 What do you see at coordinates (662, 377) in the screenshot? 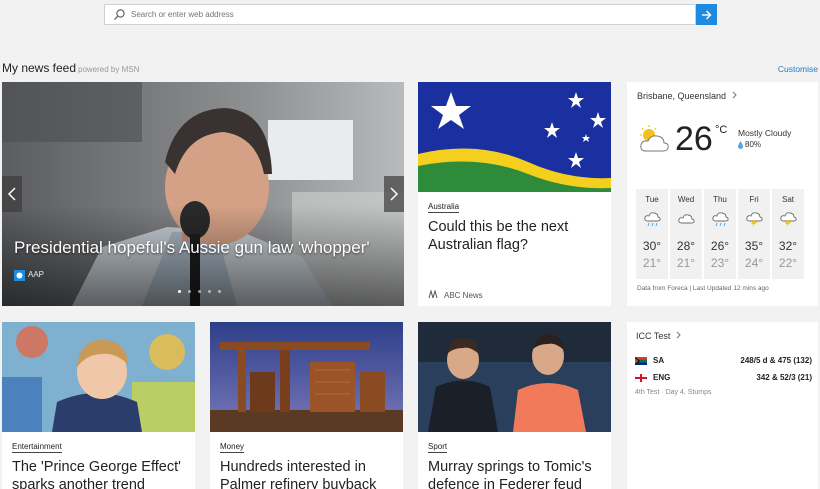
I see `team-name: ENG` at bounding box center [662, 377].